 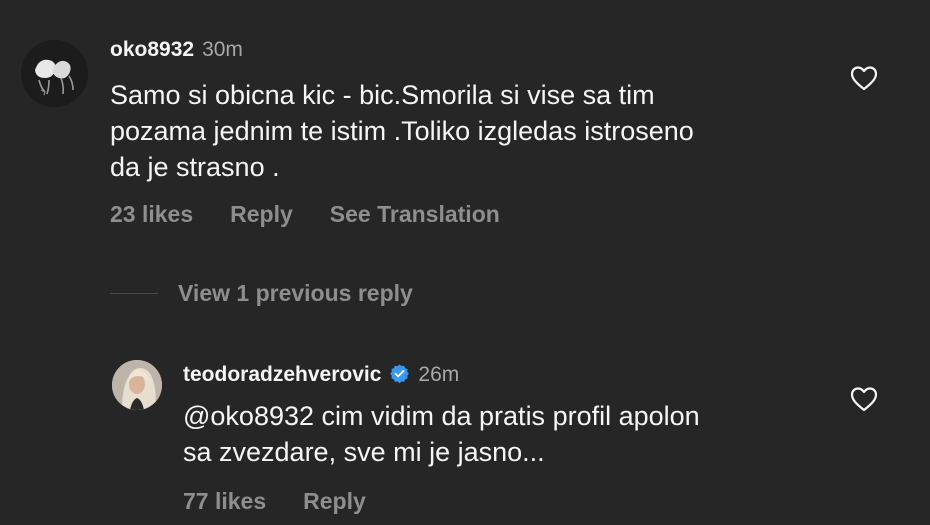 What do you see at coordinates (152, 50) in the screenshot?
I see `comment-username: oko8932` at bounding box center [152, 50].